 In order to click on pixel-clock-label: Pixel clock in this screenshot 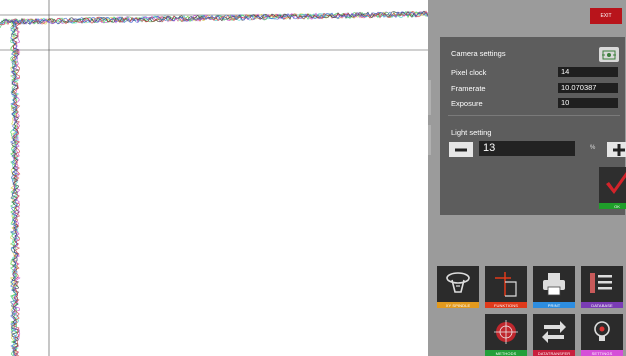, I will do `click(469, 72)`.